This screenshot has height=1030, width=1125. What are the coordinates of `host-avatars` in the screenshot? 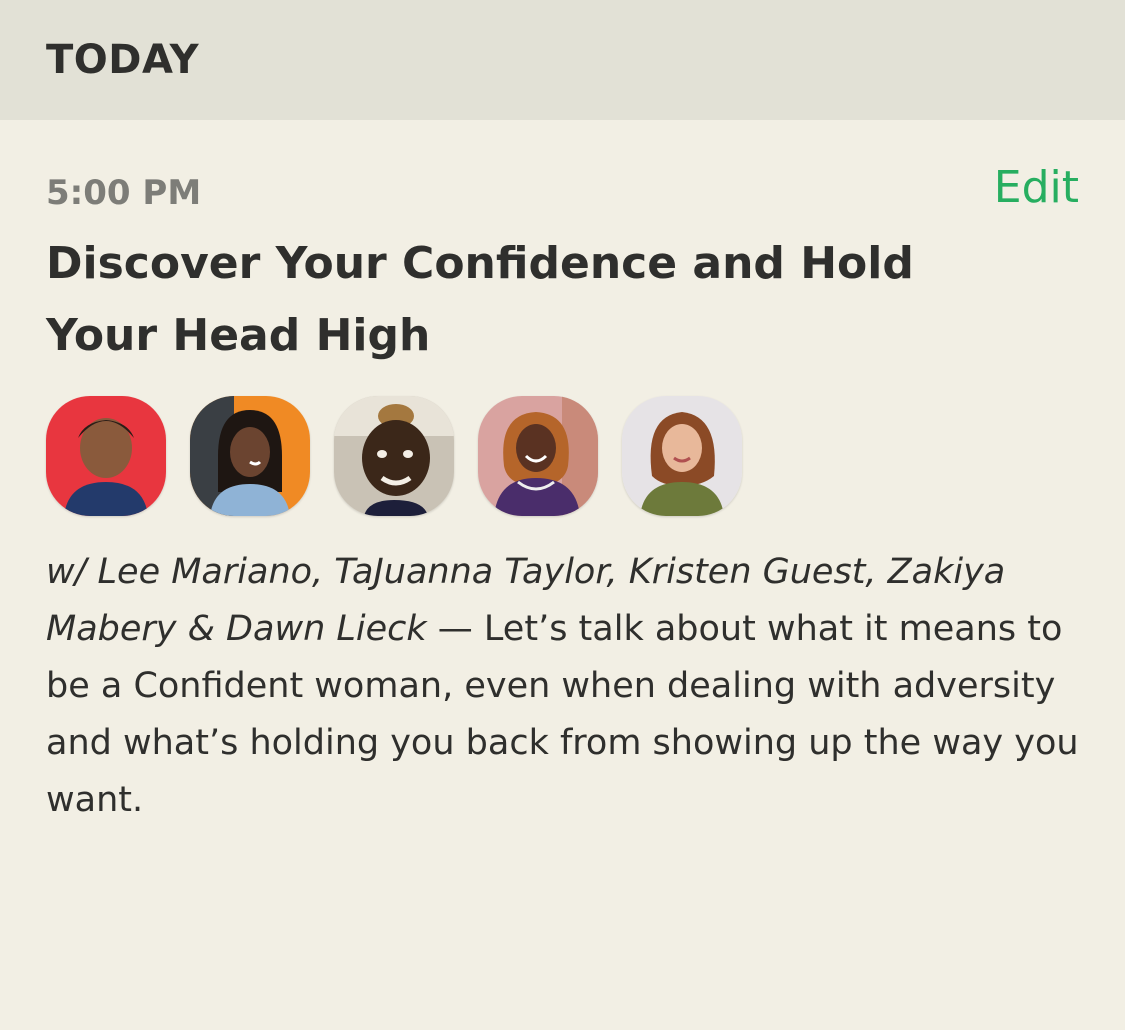 It's located at (394, 456).